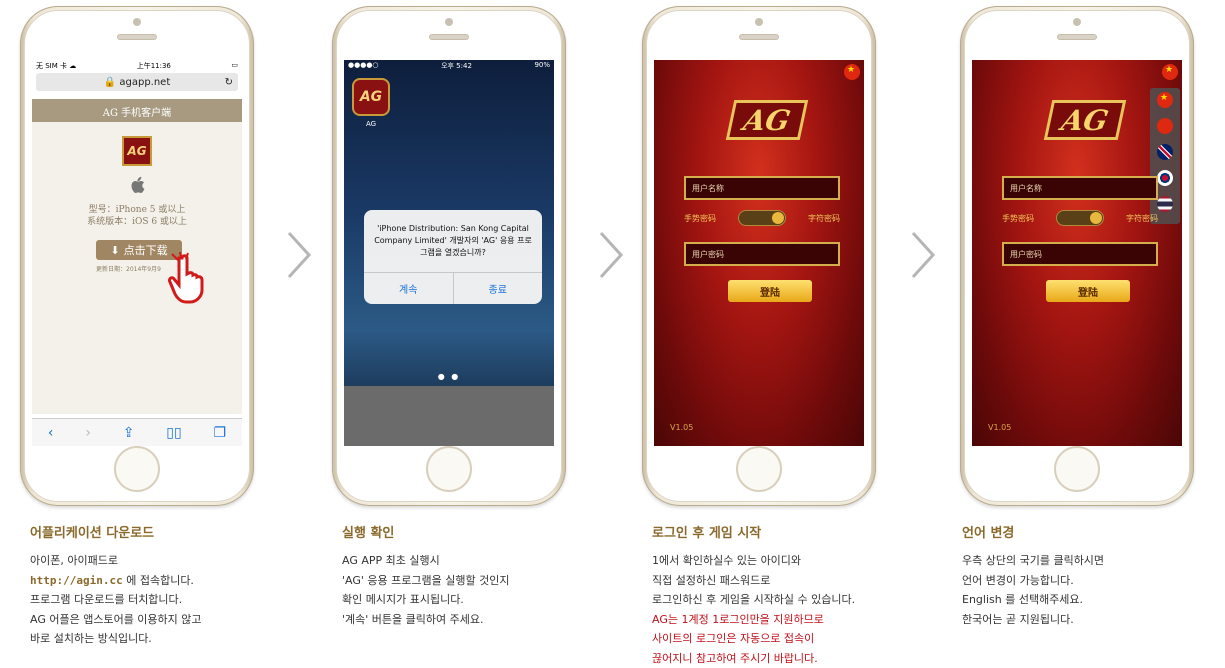  What do you see at coordinates (1093, 531) in the screenshot?
I see `caption-title: 언어 변경` at bounding box center [1093, 531].